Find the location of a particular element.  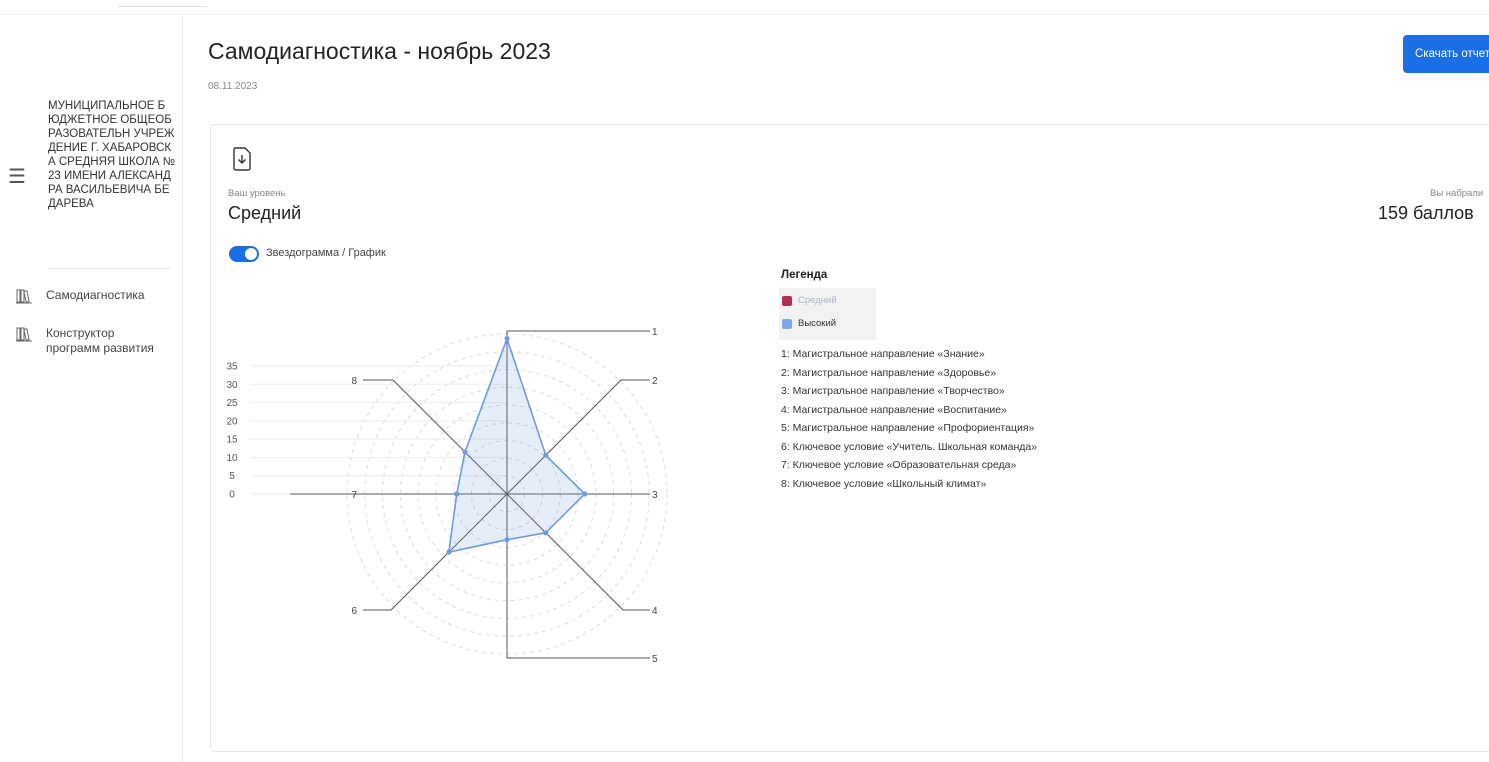

axis-description: 8: Ключевое условие «Школьный климат» is located at coordinates (884, 483).